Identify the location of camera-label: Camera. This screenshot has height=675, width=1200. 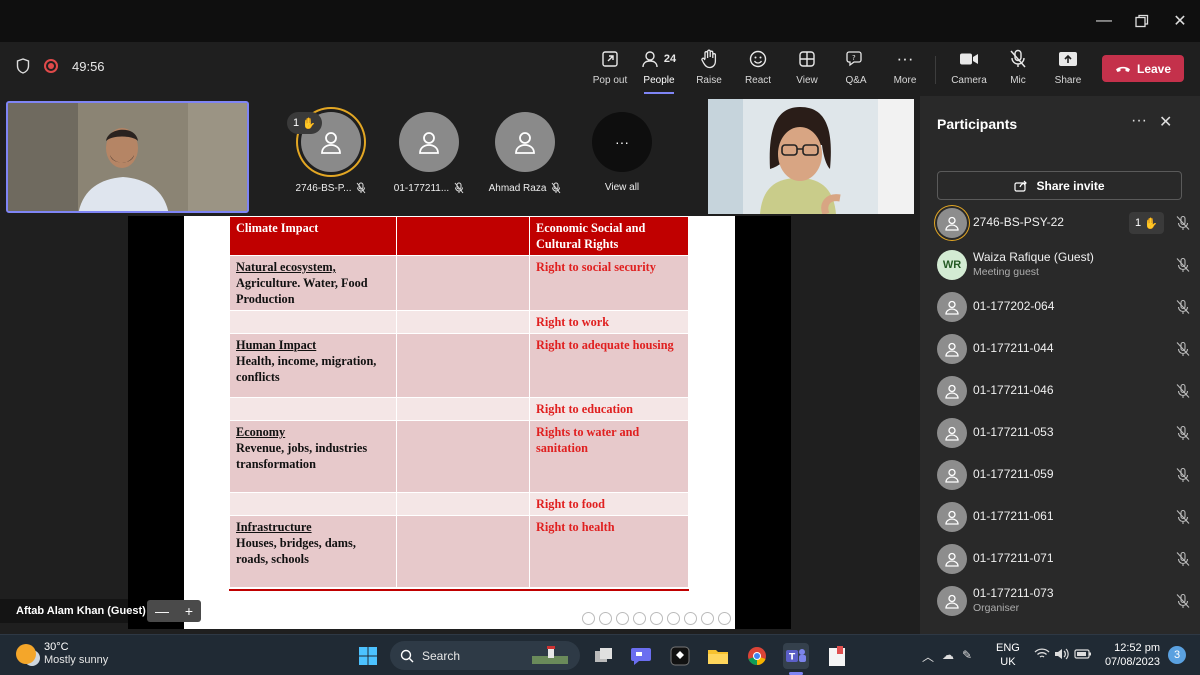
(969, 80).